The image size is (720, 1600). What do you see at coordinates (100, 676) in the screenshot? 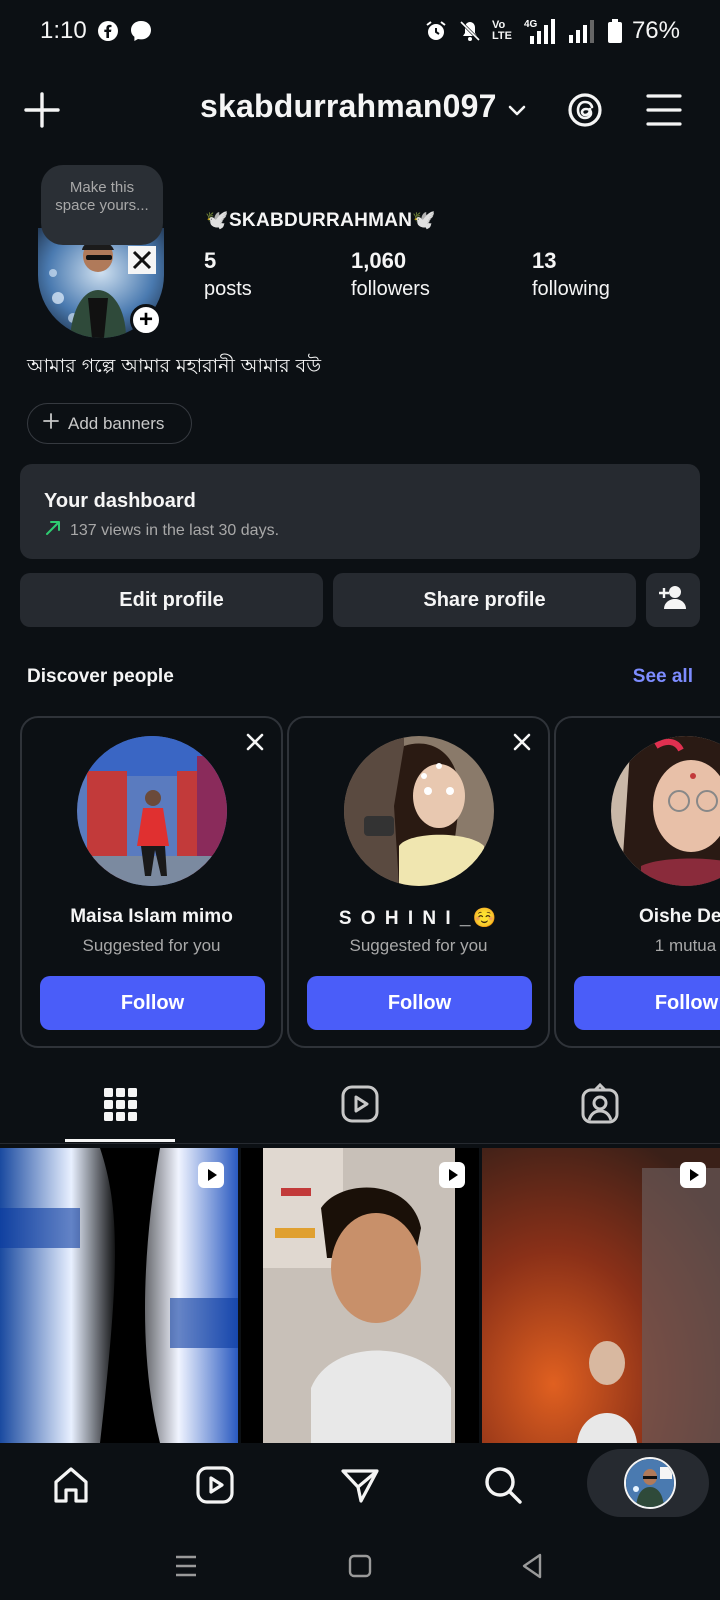
I see `discover-title: Discover people` at bounding box center [100, 676].